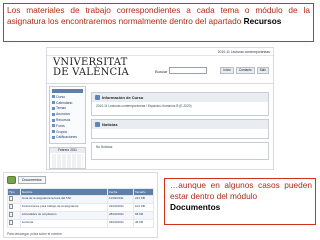 This screenshot has height=240, width=320. I want to click on extra-panel-body: No Noticias, so click(104, 147).